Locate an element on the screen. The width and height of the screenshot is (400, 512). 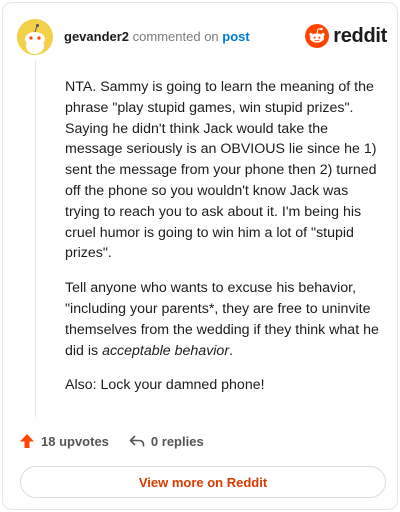
post-link: post is located at coordinates (235, 36).